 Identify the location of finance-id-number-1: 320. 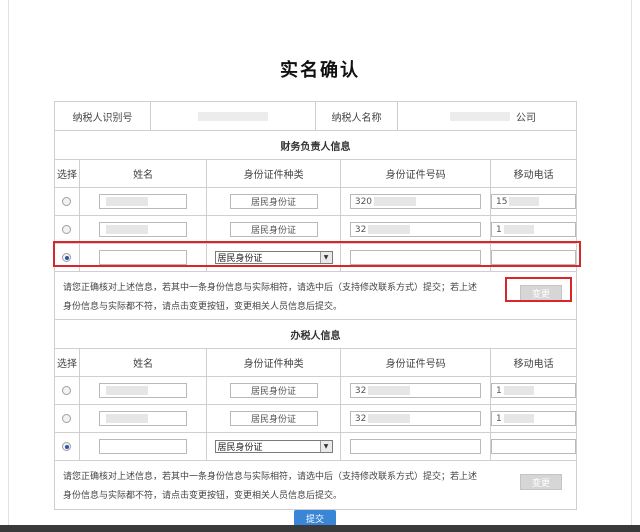
(415, 201).